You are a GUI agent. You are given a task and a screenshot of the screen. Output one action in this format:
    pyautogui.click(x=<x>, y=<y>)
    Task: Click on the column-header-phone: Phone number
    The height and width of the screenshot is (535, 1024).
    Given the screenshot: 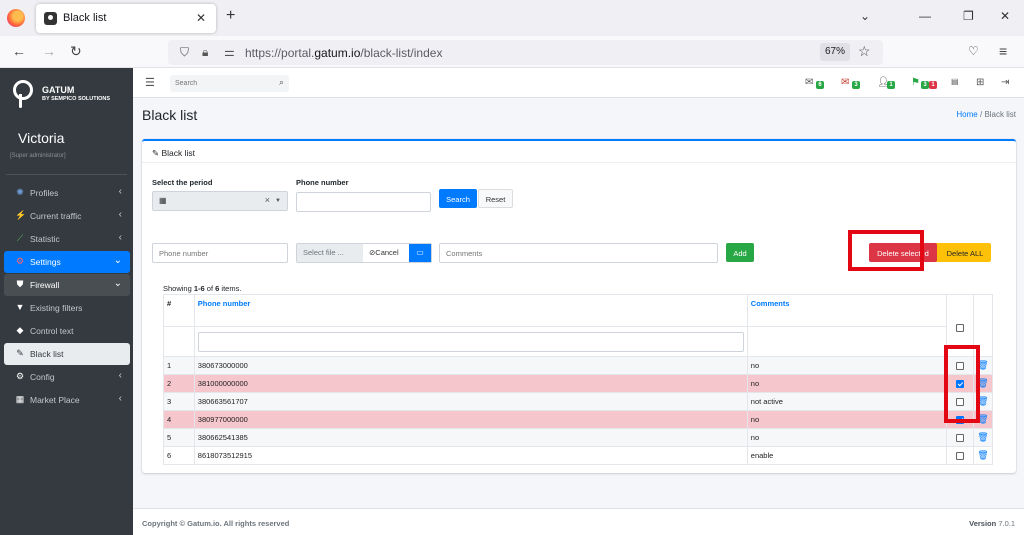 What is the action you would take?
    pyautogui.click(x=470, y=310)
    